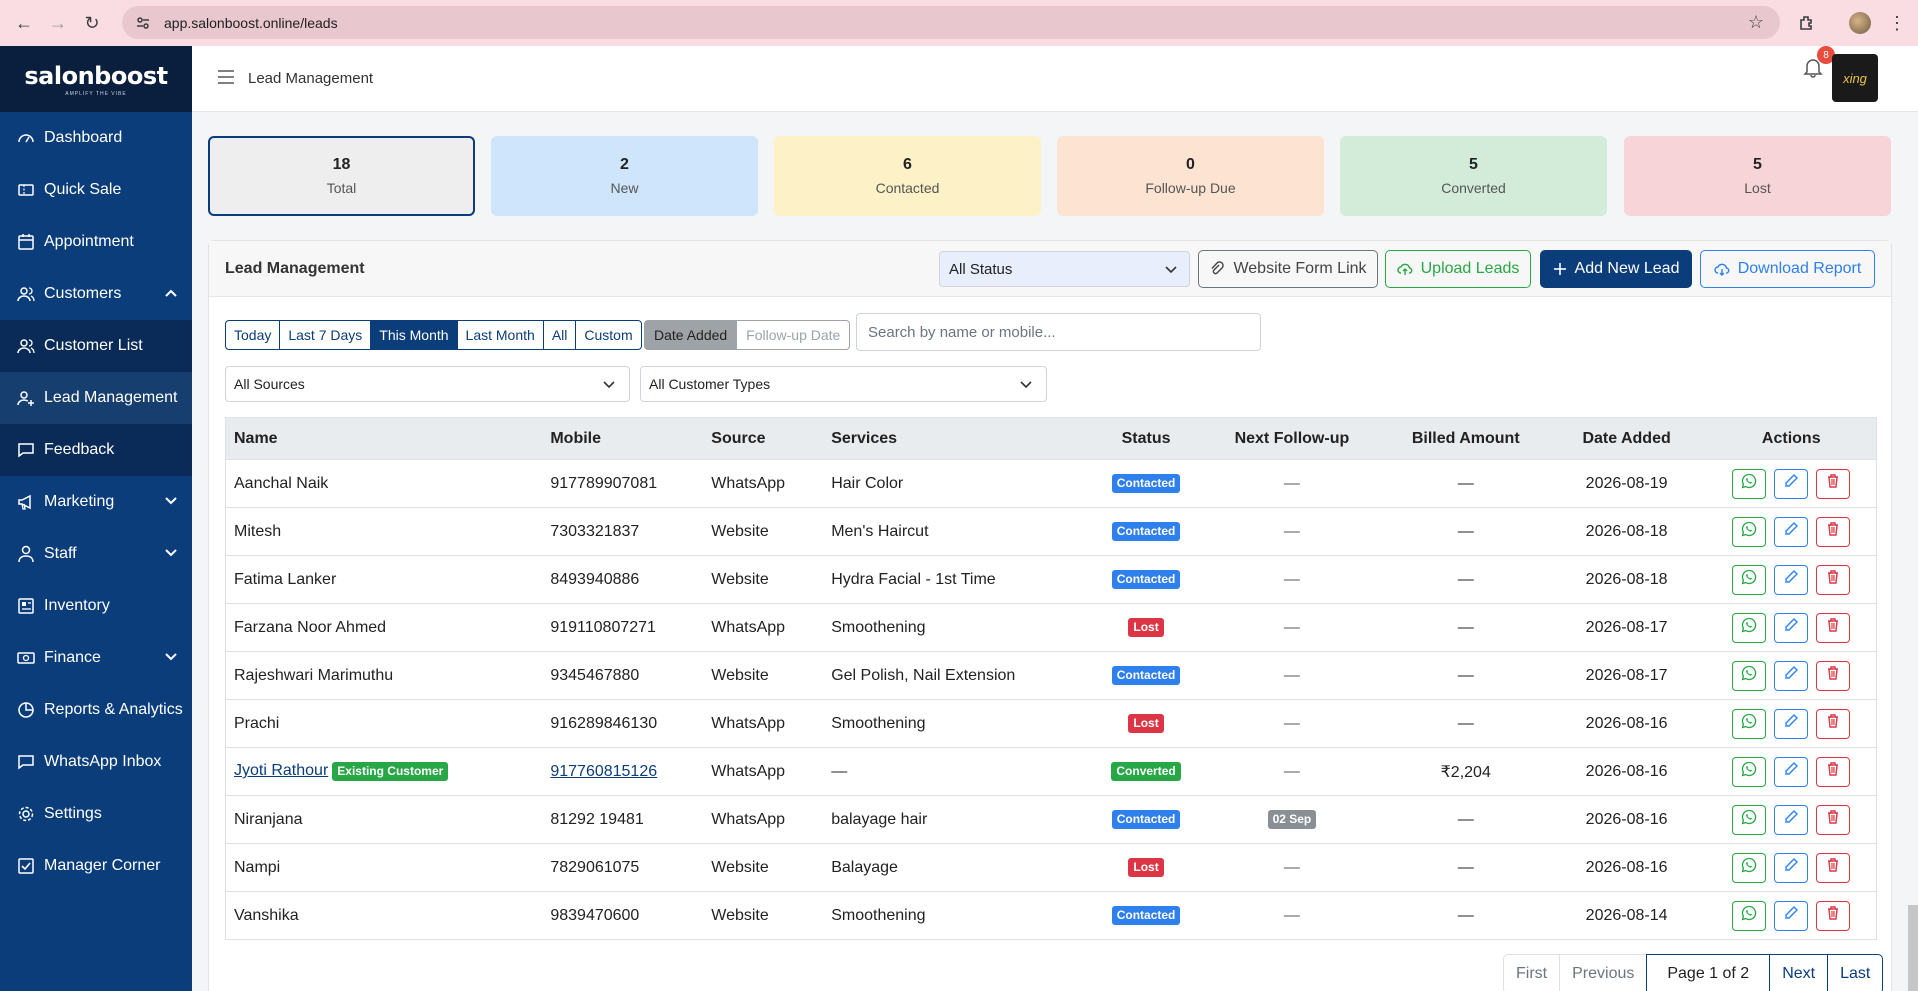 Image resolution: width=1918 pixels, height=991 pixels. What do you see at coordinates (1064, 269) in the screenshot?
I see `status-filter-select: All Status` at bounding box center [1064, 269].